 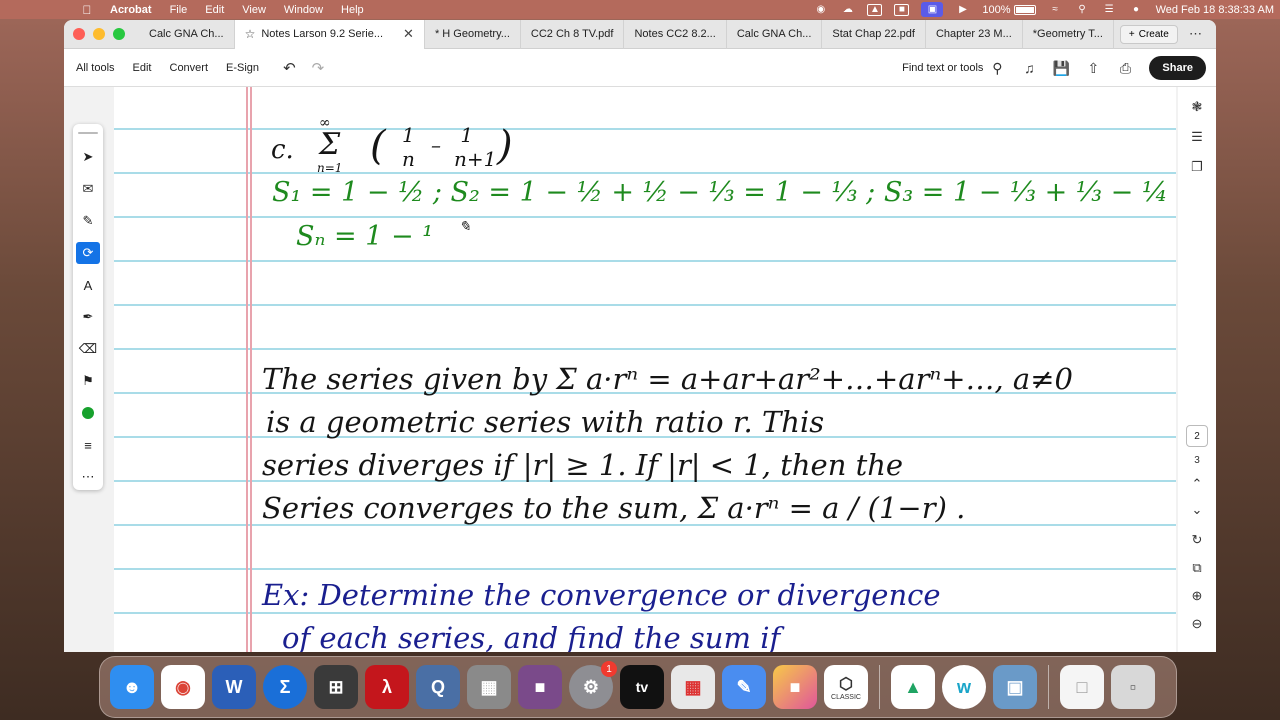 What do you see at coordinates (1197, 460) in the screenshot?
I see `next-page-number: 3` at bounding box center [1197, 460].